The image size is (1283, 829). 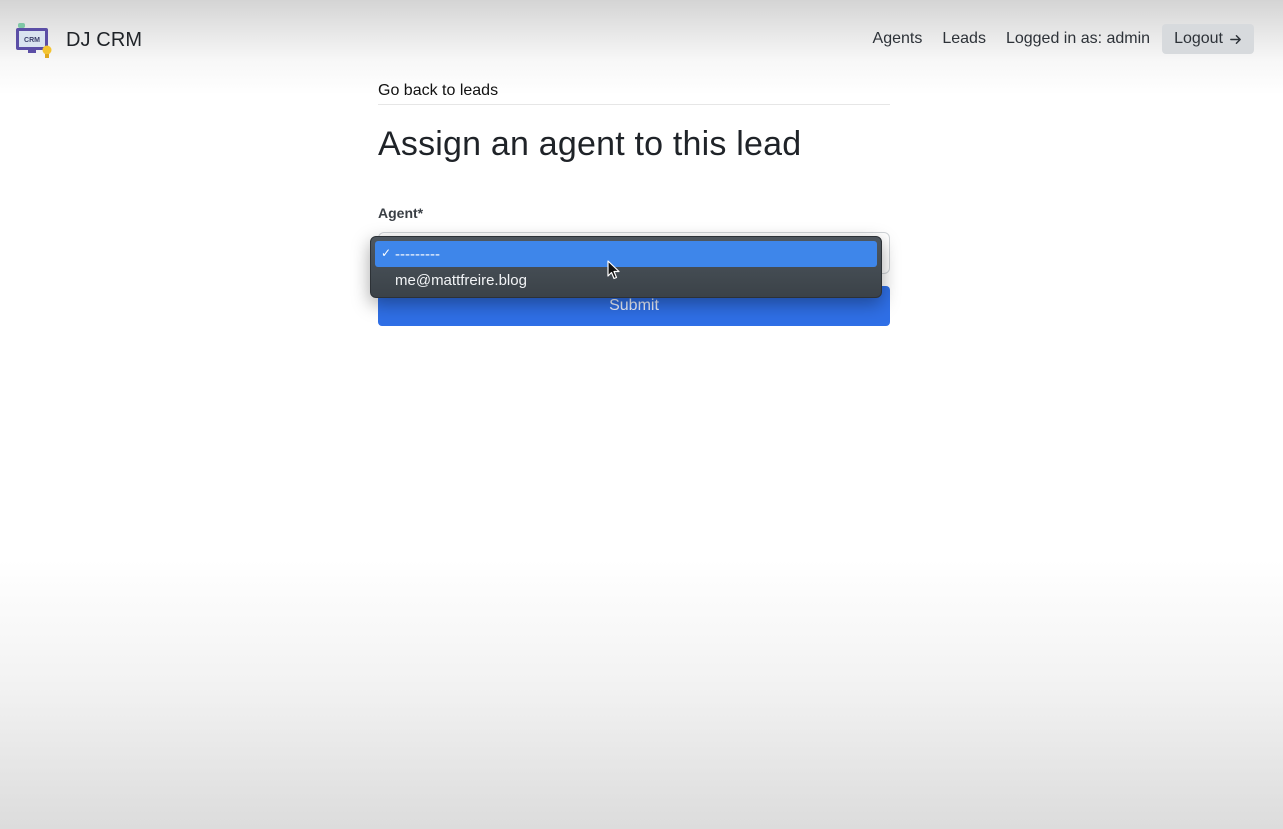 What do you see at coordinates (386, 253) in the screenshot?
I see `checkmark-icon: ✓` at bounding box center [386, 253].